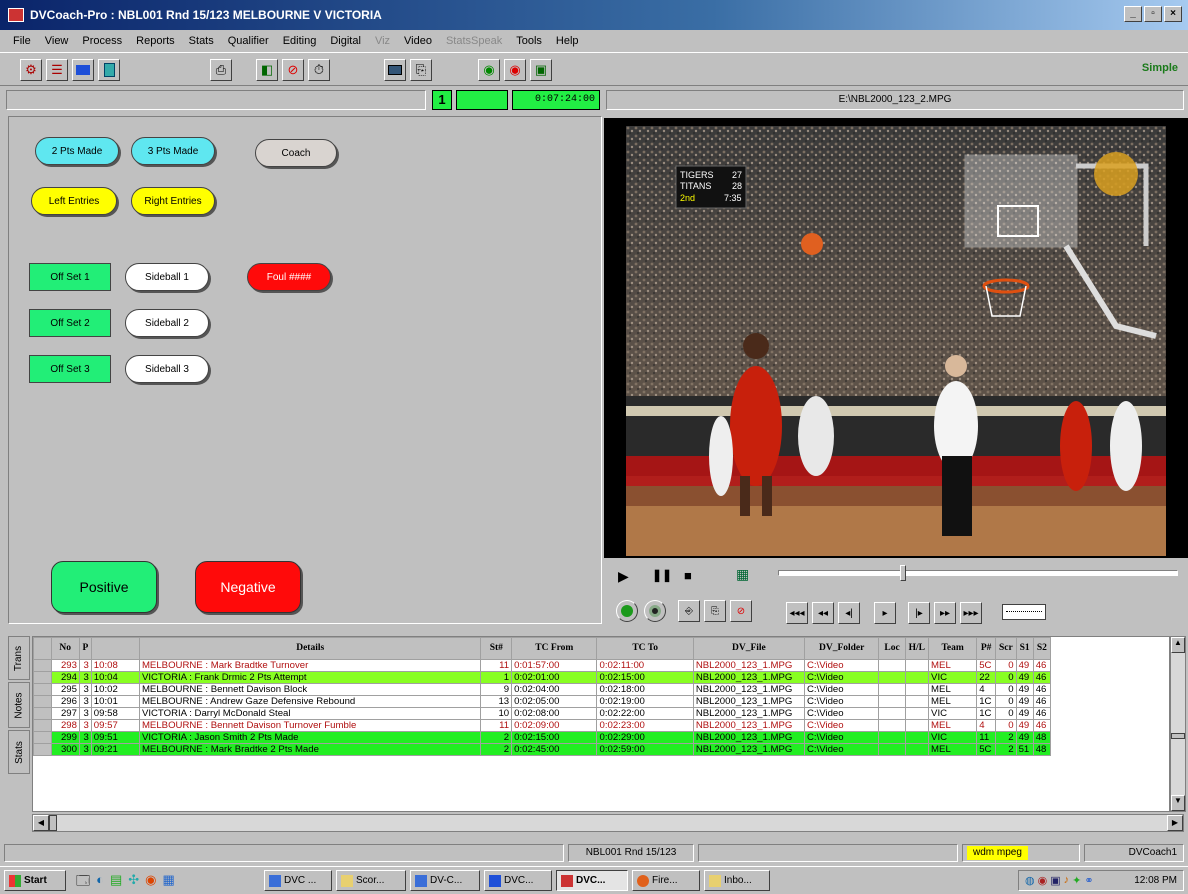 This screenshot has height=894, width=1188. What do you see at coordinates (1178, 645) in the screenshot?
I see `scroll-up-icon: ▲` at bounding box center [1178, 645].